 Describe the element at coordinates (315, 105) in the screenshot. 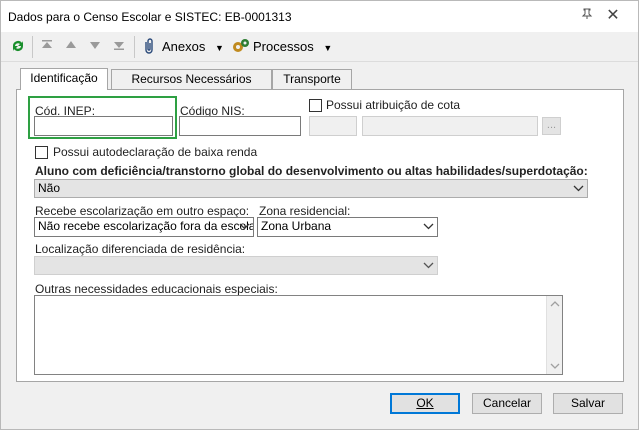

I see `cota-checkbox` at that location.